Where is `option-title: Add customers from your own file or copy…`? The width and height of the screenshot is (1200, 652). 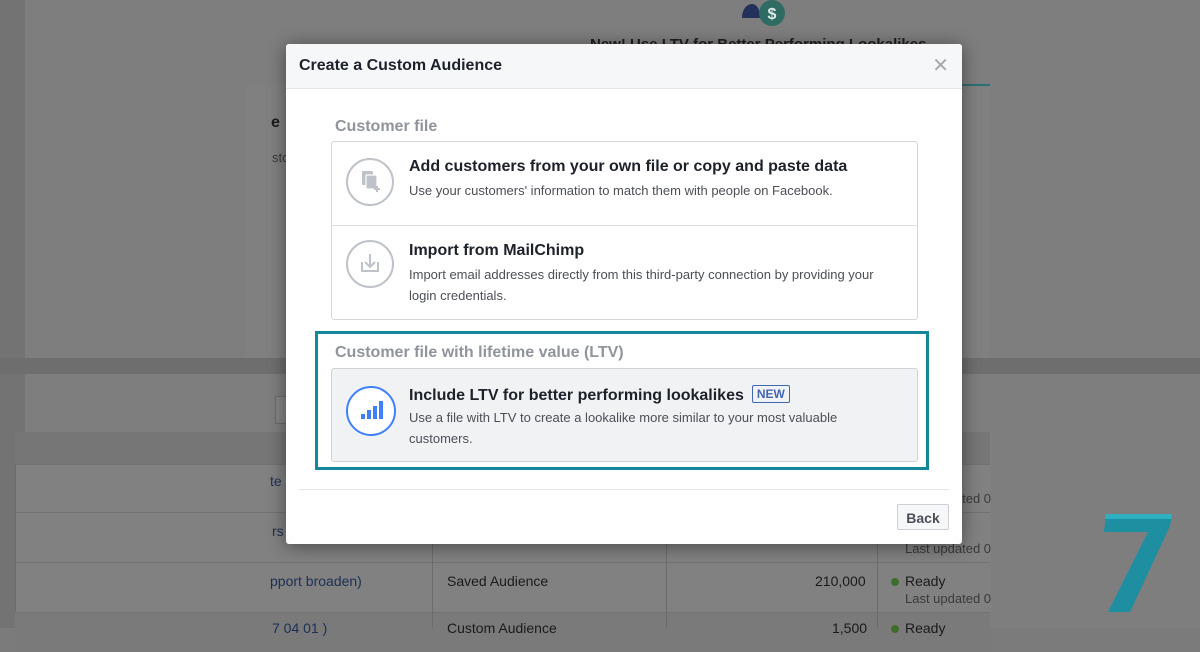
option-title: Add customers from your own file or copy… is located at coordinates (628, 166).